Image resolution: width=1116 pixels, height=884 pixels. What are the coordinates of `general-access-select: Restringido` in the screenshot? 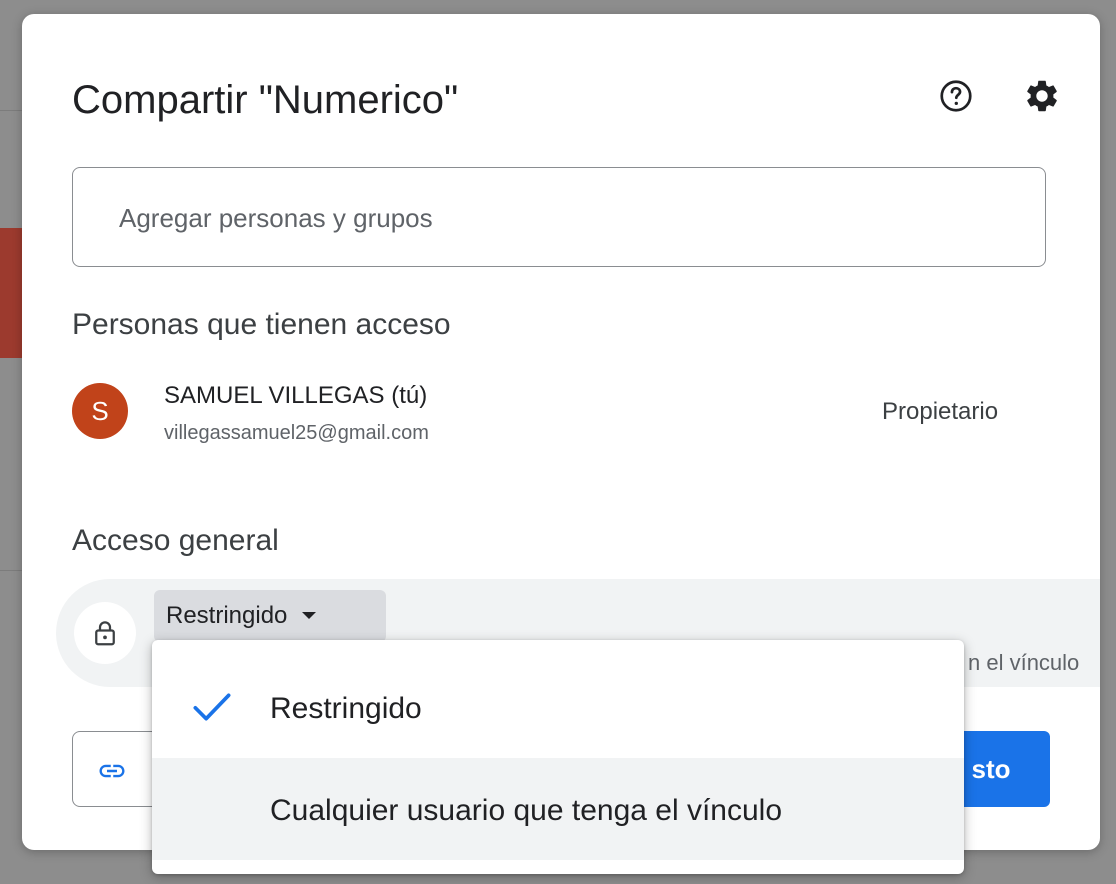 It's located at (270, 616).